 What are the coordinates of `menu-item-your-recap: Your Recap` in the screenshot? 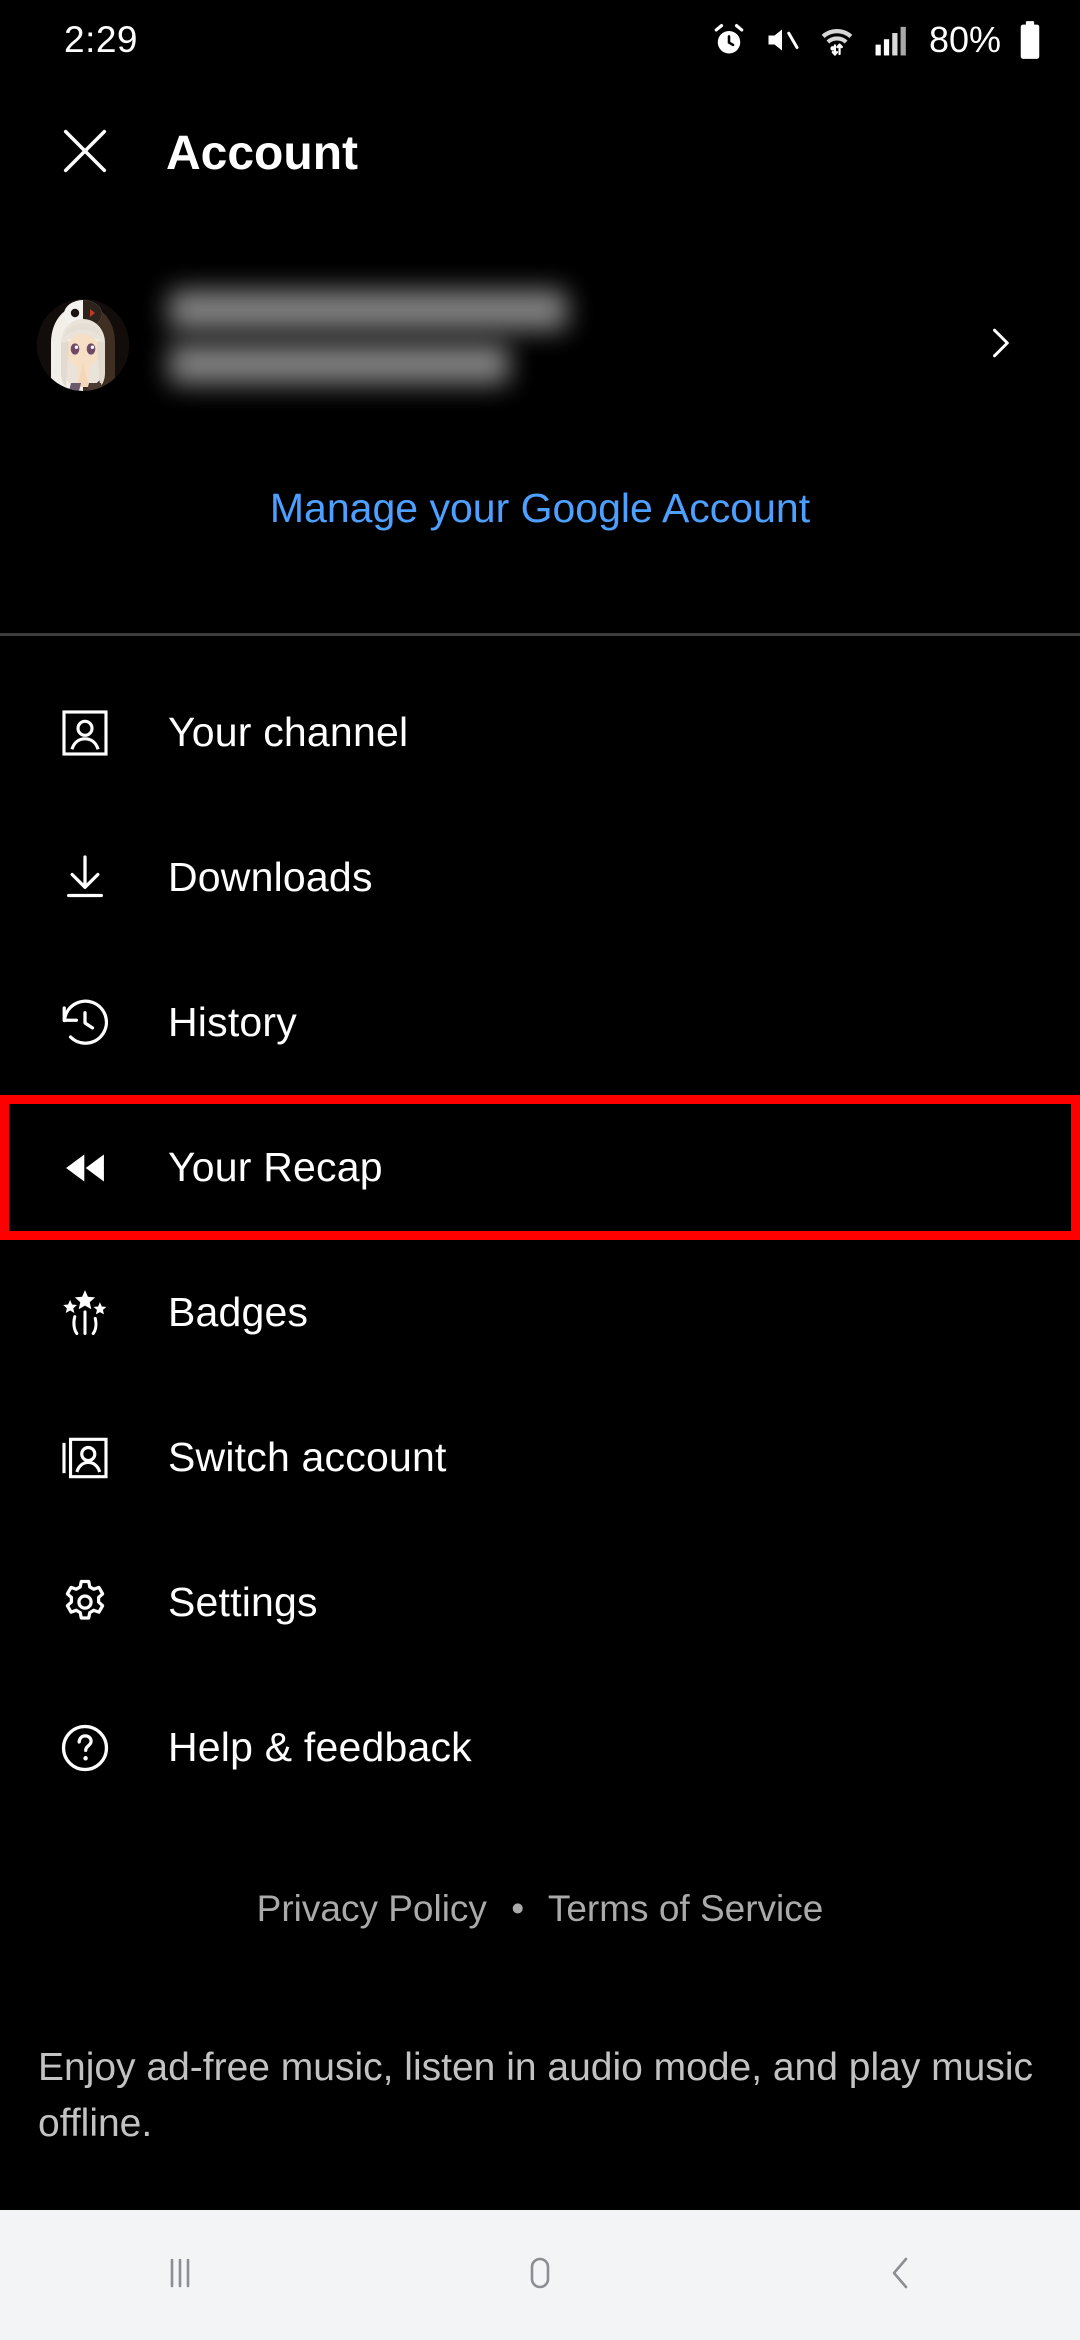 It's located at (540, 1167).